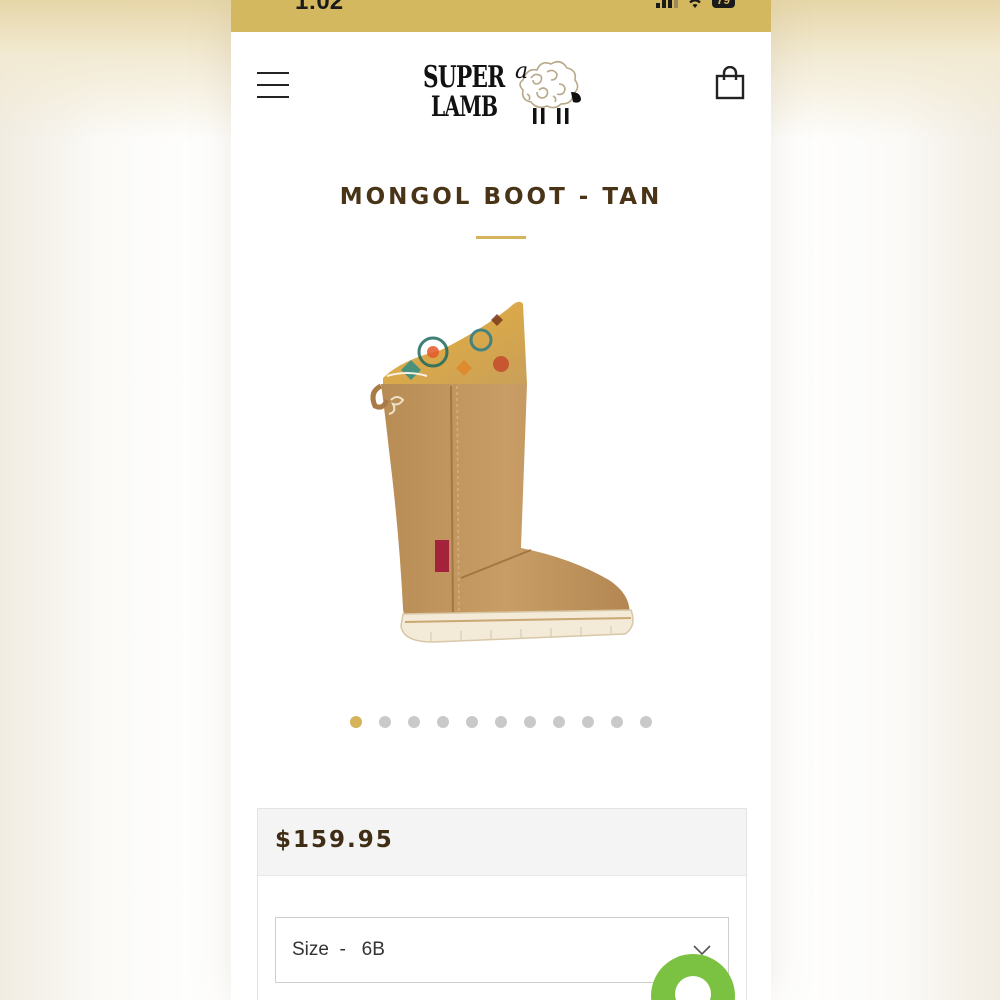  Describe the element at coordinates (521, 71) in the screenshot. I see `svg-text: a` at that location.